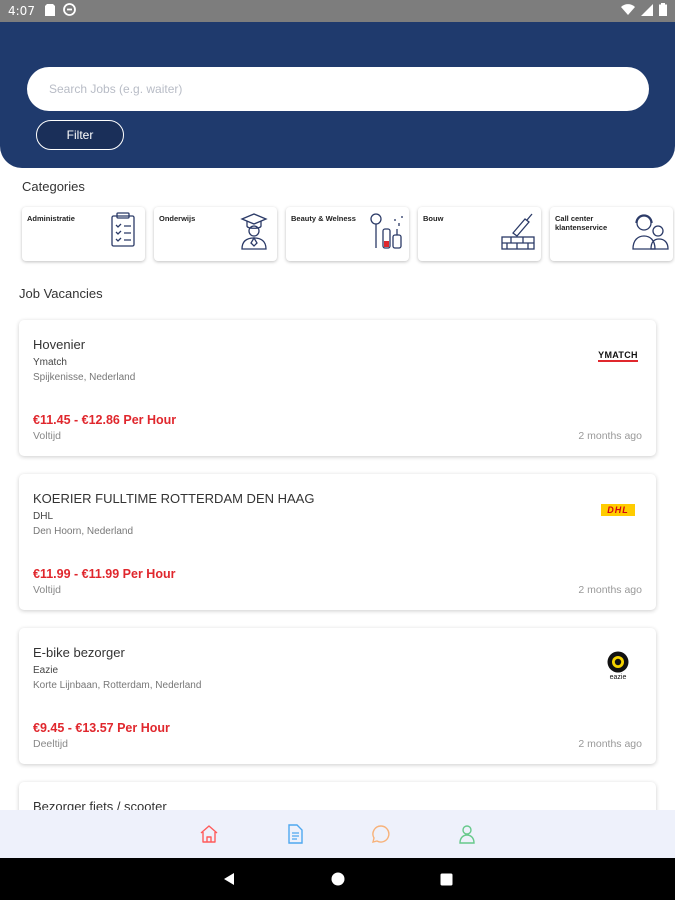 Image resolution: width=675 pixels, height=900 pixels. I want to click on job-title: Hovenier, so click(59, 344).